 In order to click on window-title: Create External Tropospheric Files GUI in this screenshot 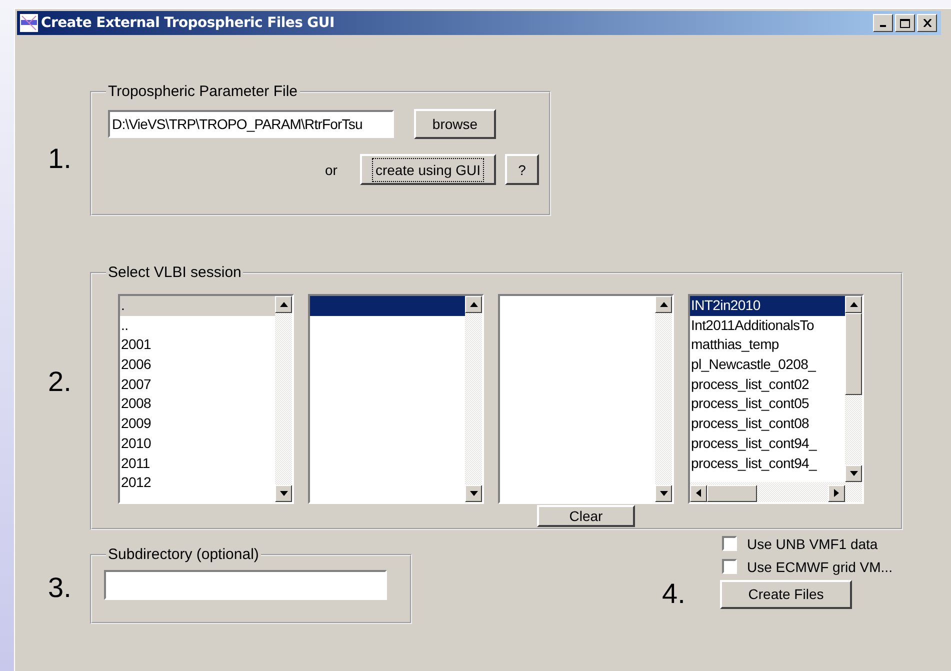, I will do `click(187, 23)`.